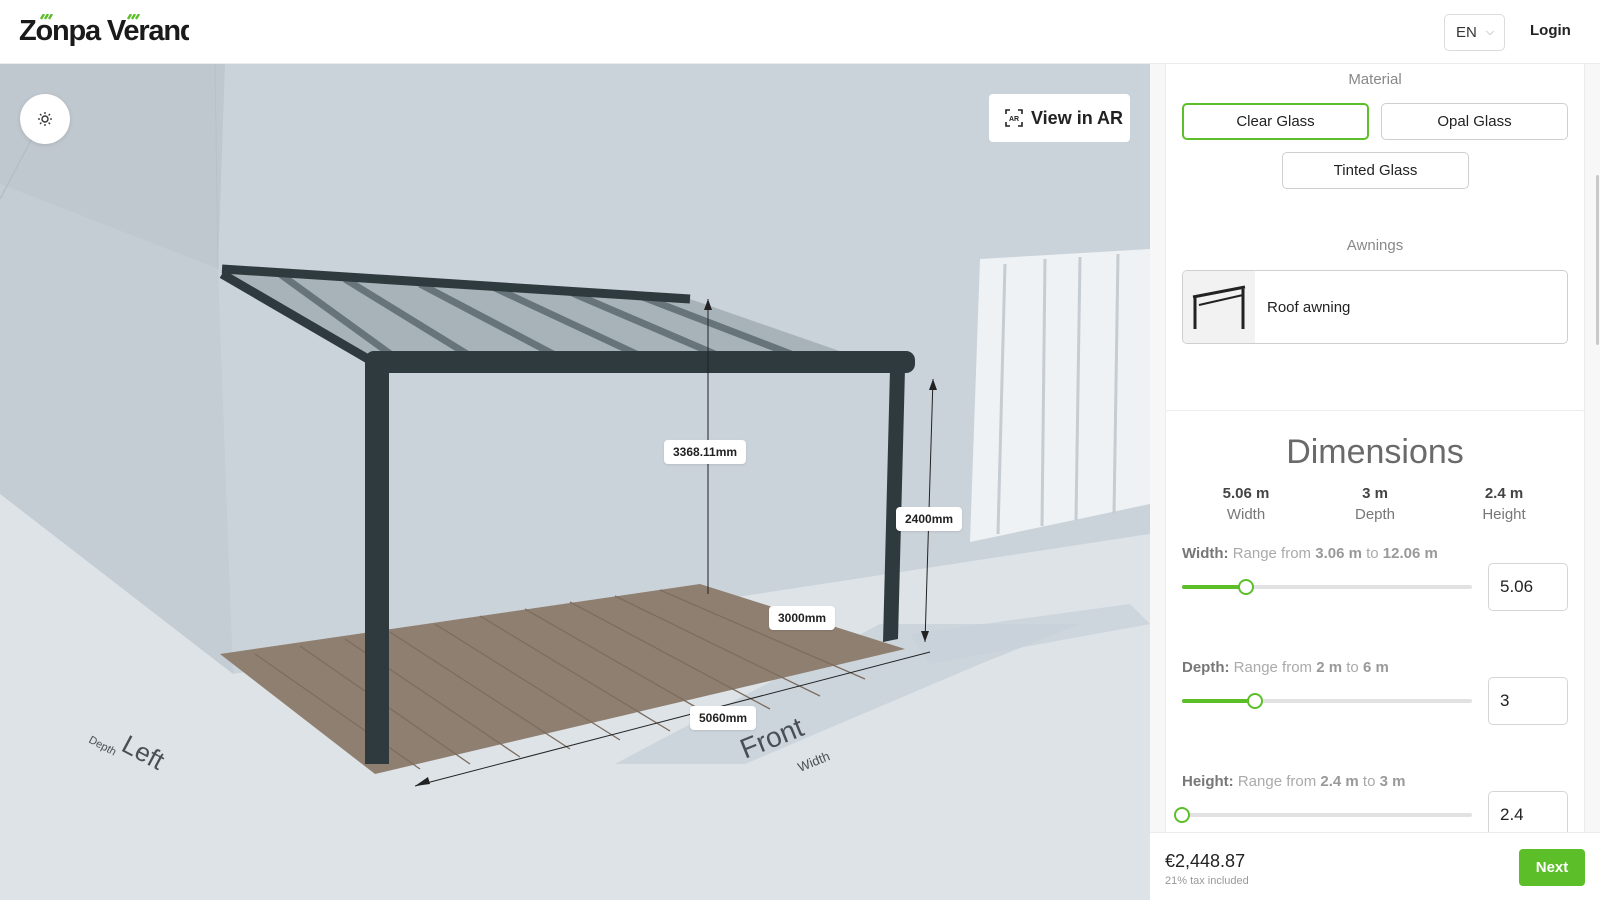 This screenshot has width=1600, height=900. What do you see at coordinates (705, 452) in the screenshot?
I see `roof-height-measurement: 3368.11mm` at bounding box center [705, 452].